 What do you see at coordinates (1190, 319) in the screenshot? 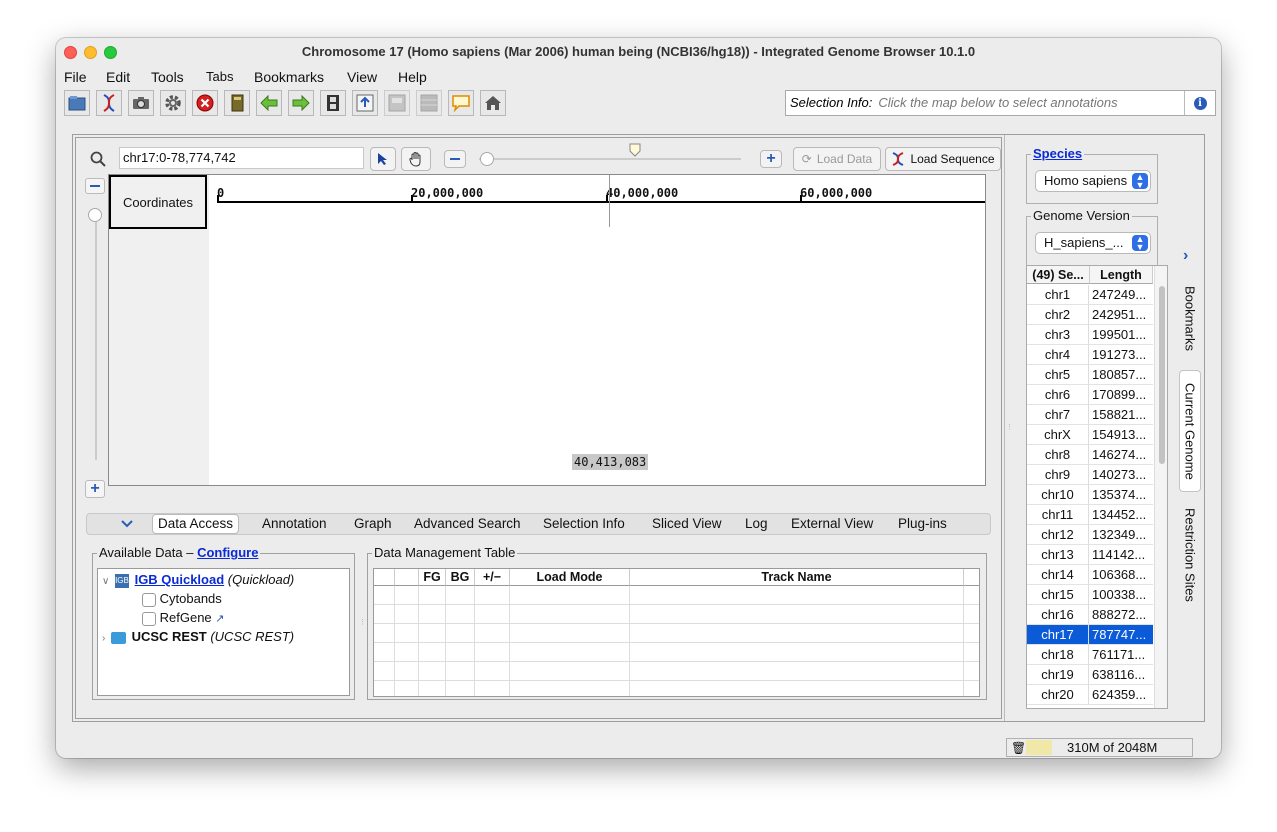
I see `tab-bookmarks: Bookmarks` at bounding box center [1190, 319].